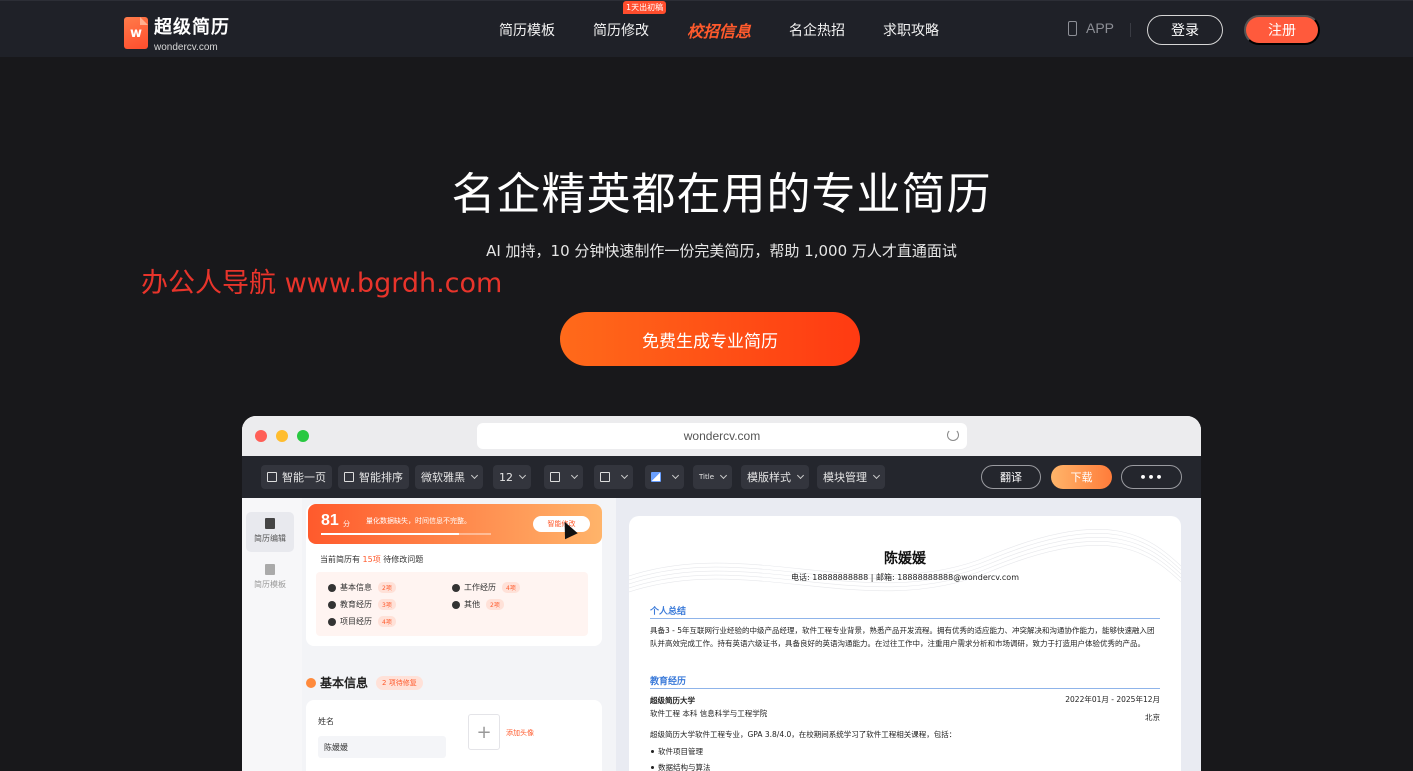 The width and height of the screenshot is (1413, 771). I want to click on score-banner: 81 分 量化数据缺失，时间信息不完整。 智能修改, so click(455, 524).